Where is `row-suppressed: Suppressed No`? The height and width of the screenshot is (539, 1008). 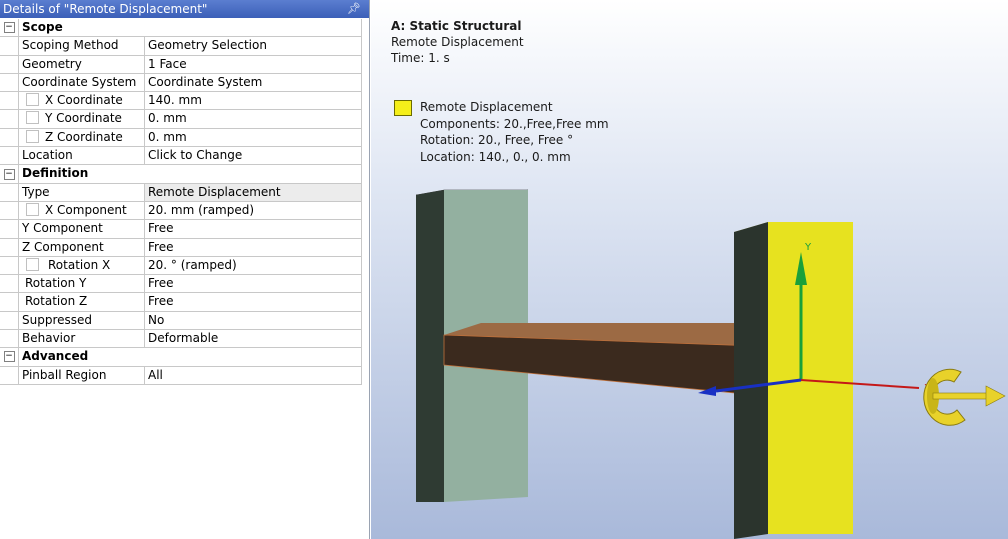
row-suppressed: Suppressed No is located at coordinates (181, 321).